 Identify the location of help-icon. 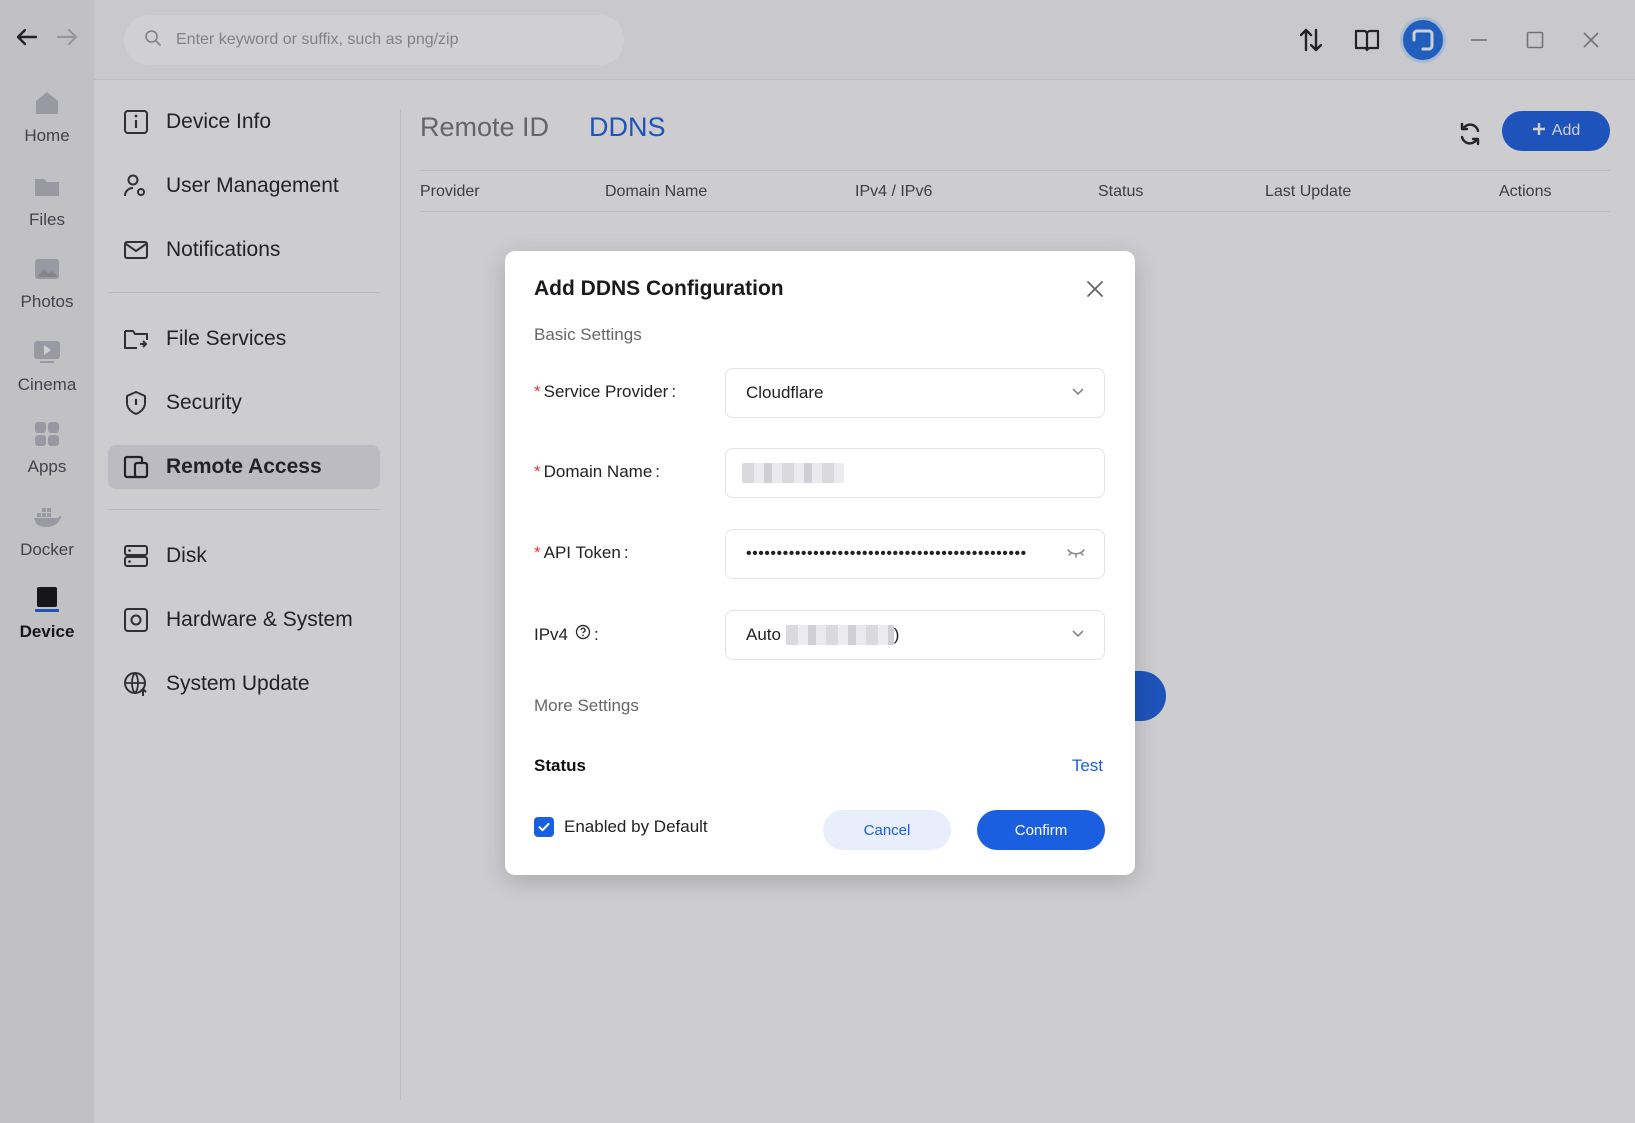
(583, 634).